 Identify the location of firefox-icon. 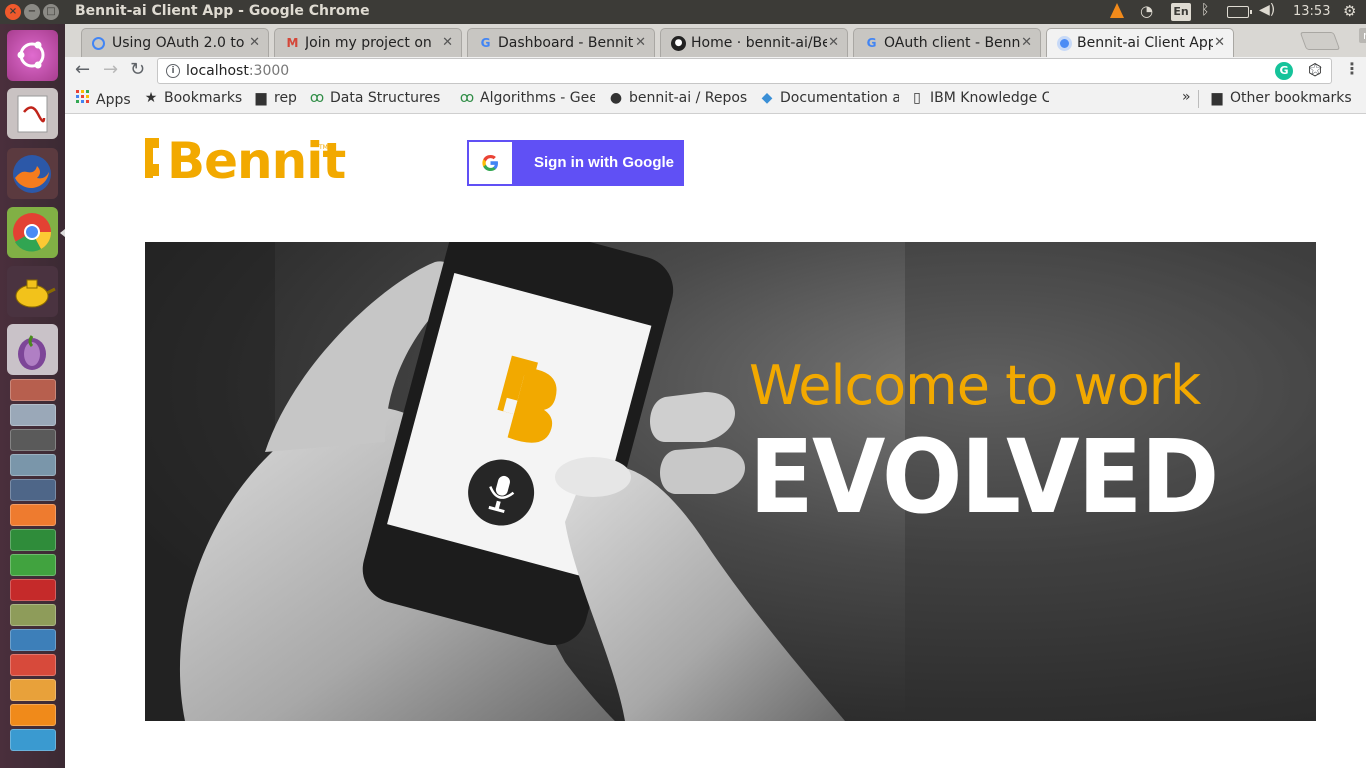
(32, 173).